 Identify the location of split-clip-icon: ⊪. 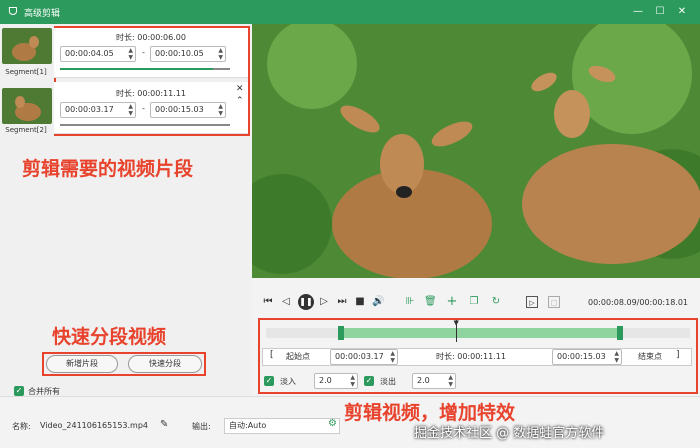
(410, 302).